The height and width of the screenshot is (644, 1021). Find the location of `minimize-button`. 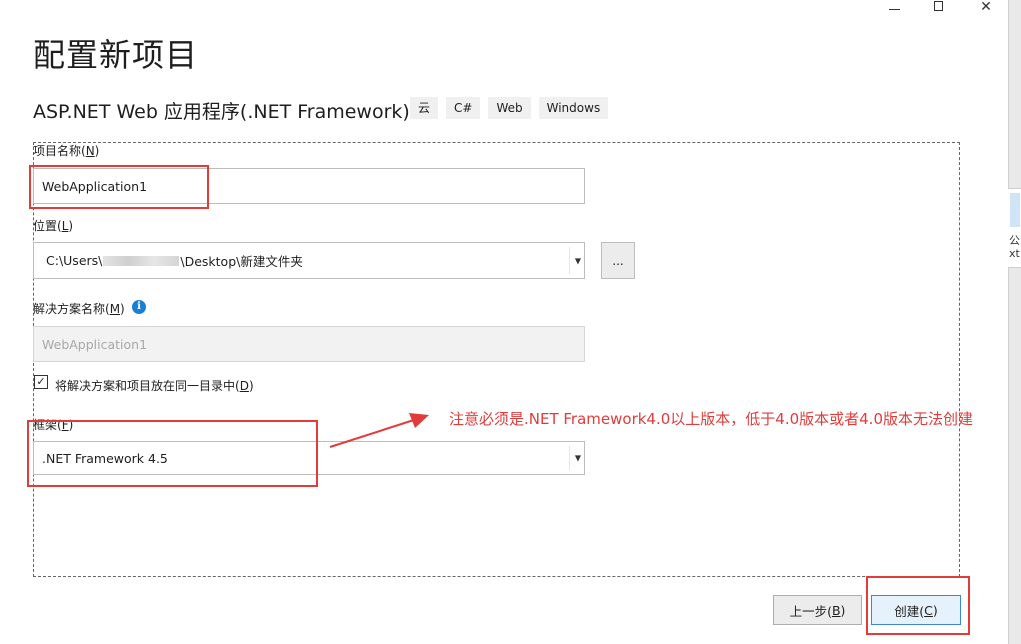

minimize-button is located at coordinates (894, 7).